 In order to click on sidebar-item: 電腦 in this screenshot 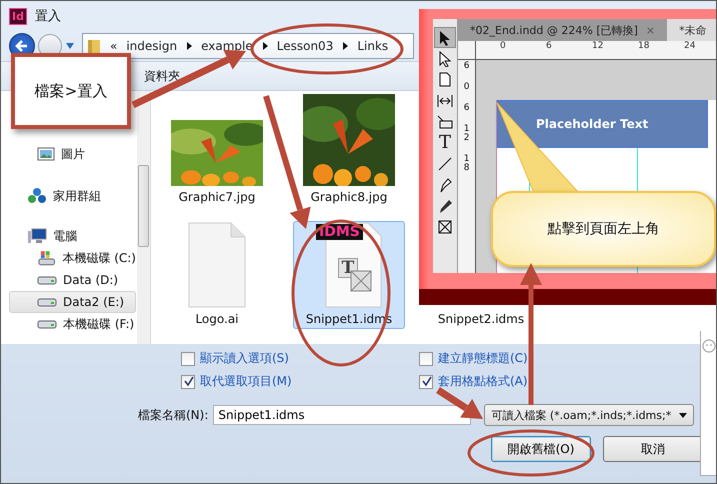, I will do `click(68, 236)`.